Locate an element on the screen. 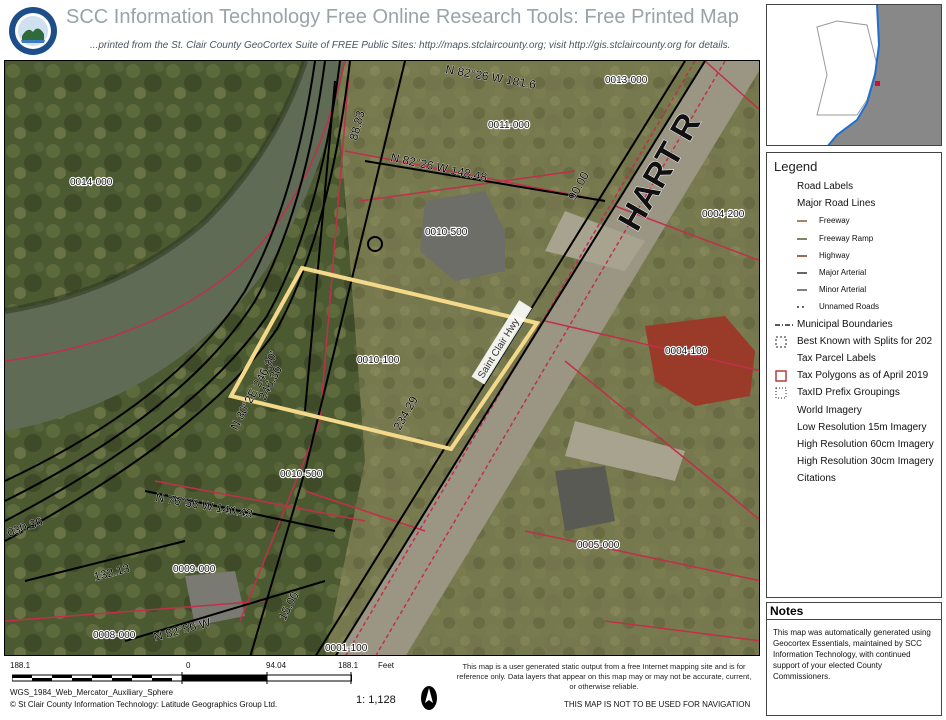  parcel-label: 0004-200 is located at coordinates (723, 214).